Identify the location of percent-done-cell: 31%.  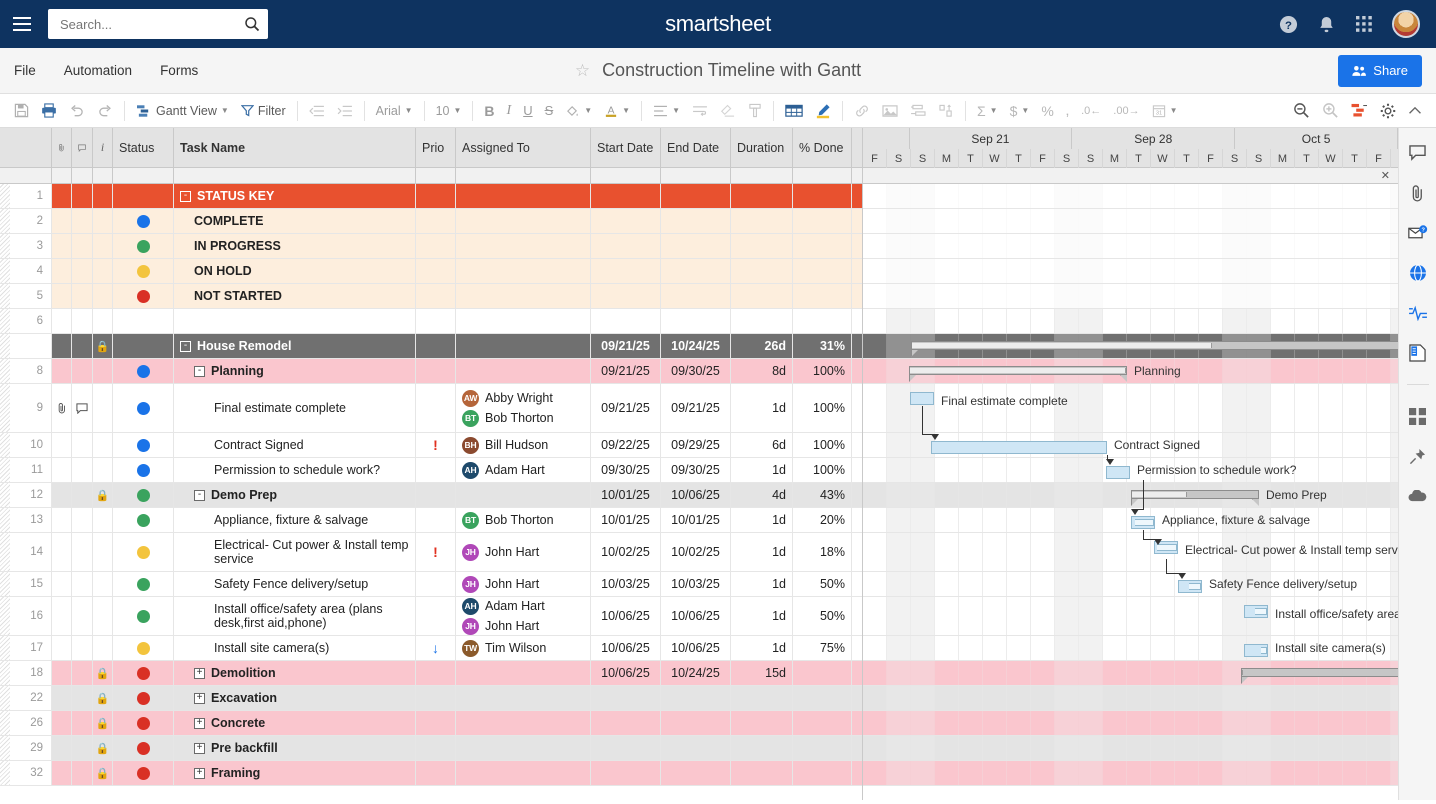
(822, 346).